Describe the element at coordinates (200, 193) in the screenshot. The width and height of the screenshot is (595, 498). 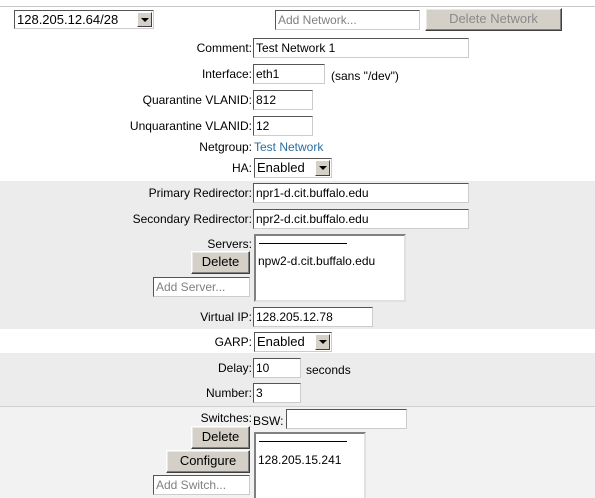
I see `primary-redirector-label: Primary Redirector:` at that location.